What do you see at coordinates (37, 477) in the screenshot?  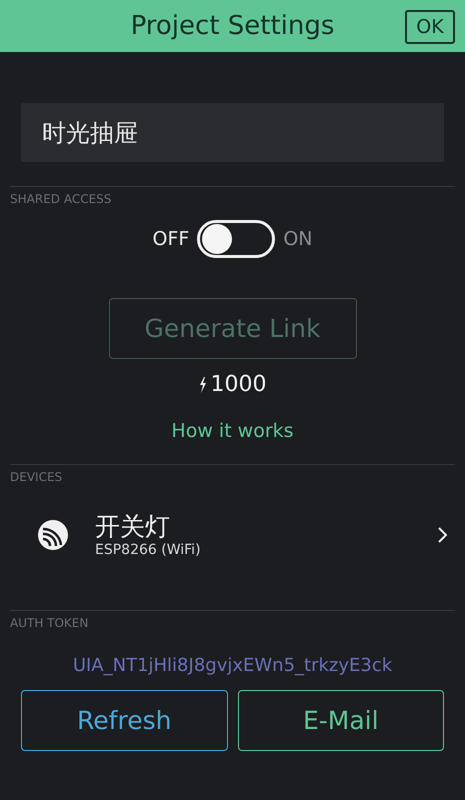 I see `section-heading: DEVICES` at bounding box center [37, 477].